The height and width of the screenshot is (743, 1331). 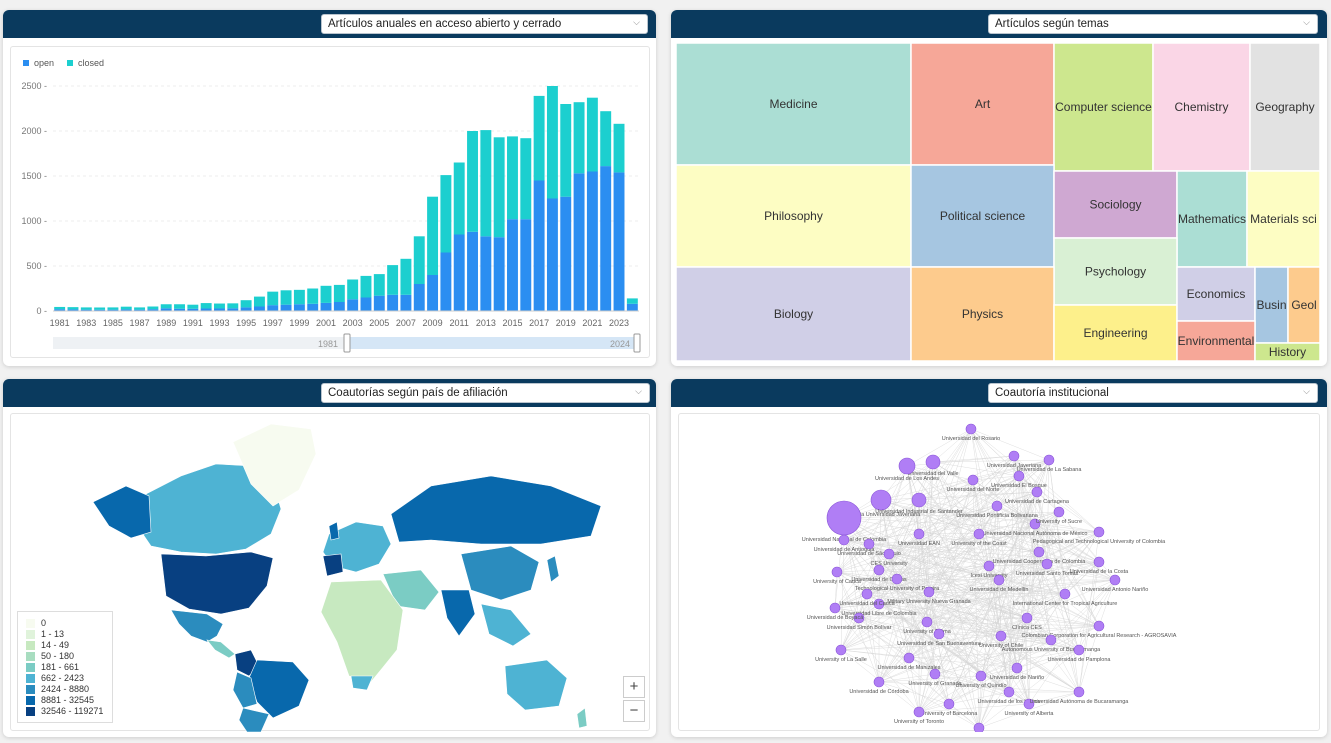 I want to click on map-chart-selector: Coautorías según país de afiliación ⌵, so click(x=485, y=393).